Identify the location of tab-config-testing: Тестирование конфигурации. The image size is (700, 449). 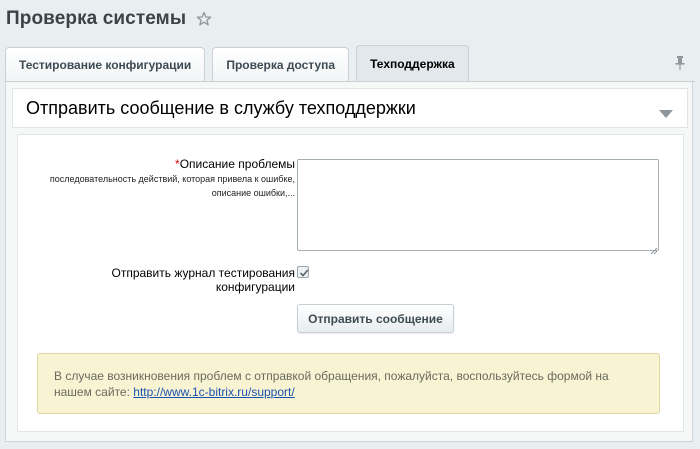
(105, 64).